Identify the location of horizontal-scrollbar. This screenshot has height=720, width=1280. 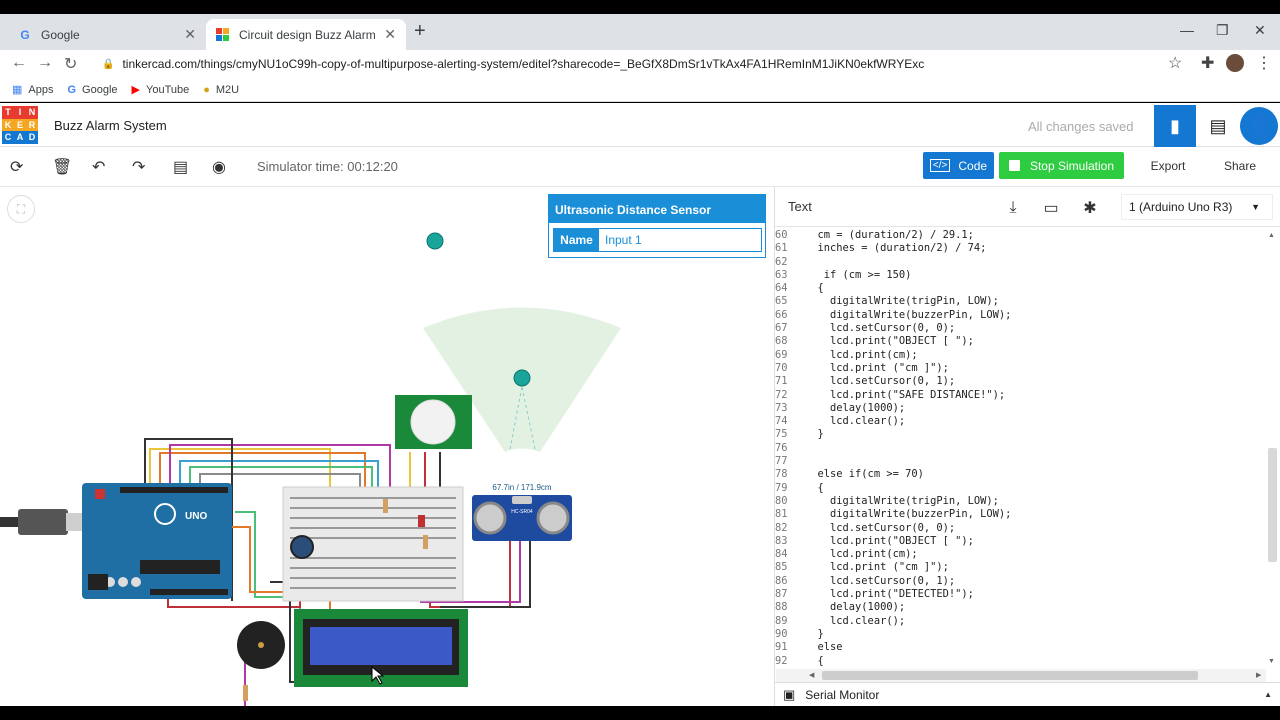
(1010, 675).